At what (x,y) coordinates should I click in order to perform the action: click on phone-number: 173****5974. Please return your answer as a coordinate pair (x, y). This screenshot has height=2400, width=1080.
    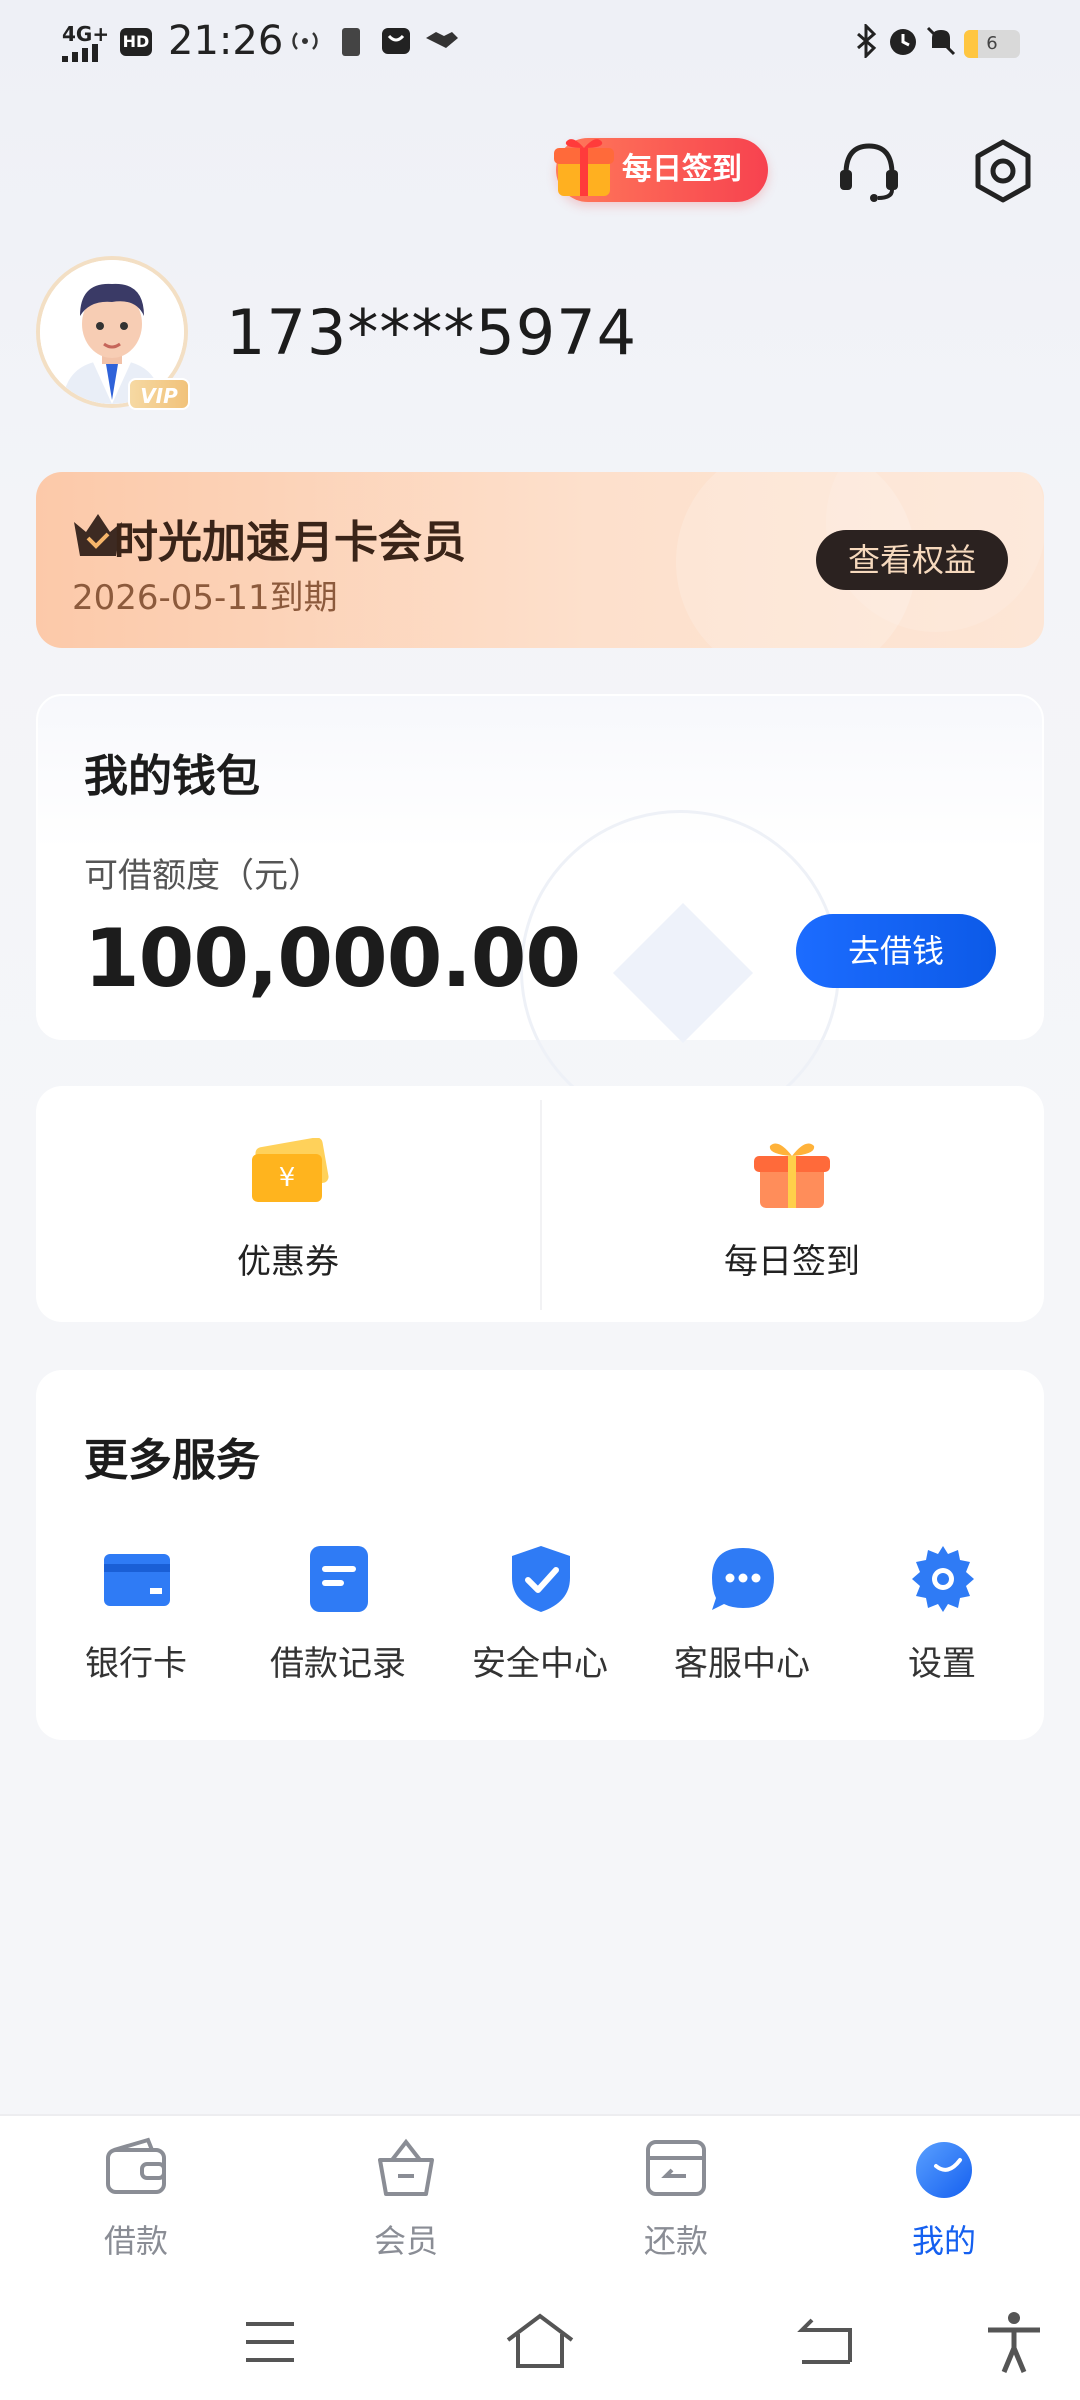
    Looking at the image, I should click on (432, 332).